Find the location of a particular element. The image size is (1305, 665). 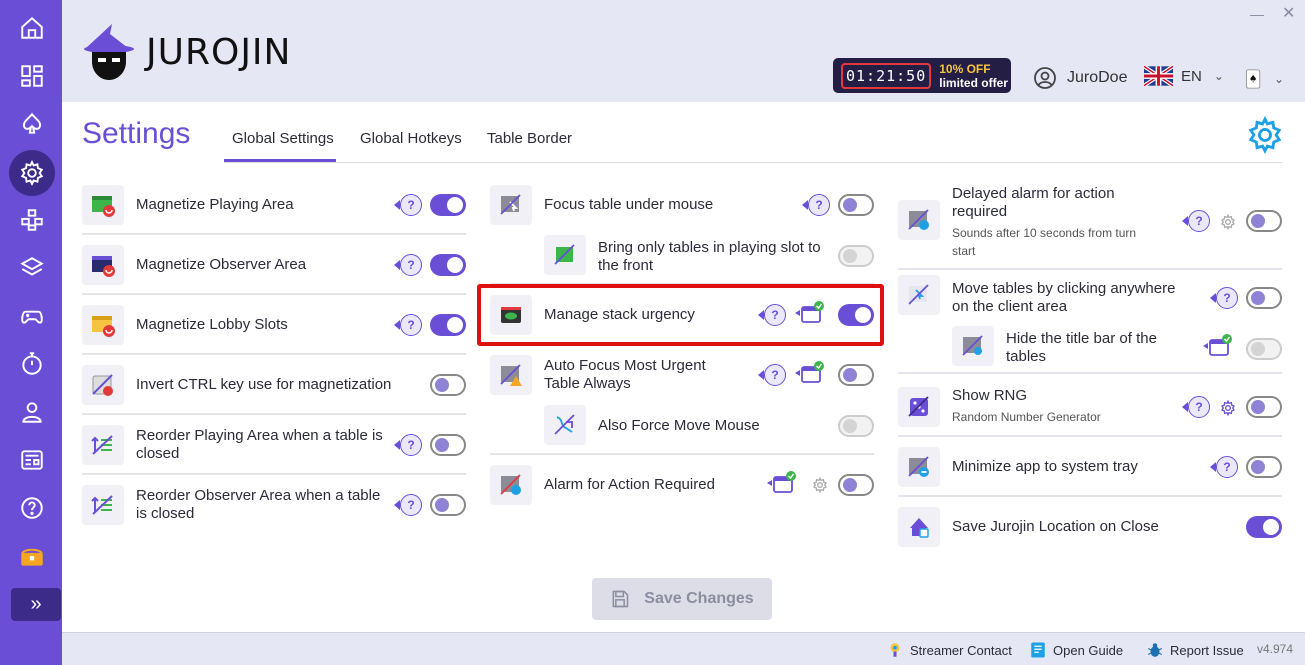

sidebar-item-rewards is located at coordinates (32, 556).